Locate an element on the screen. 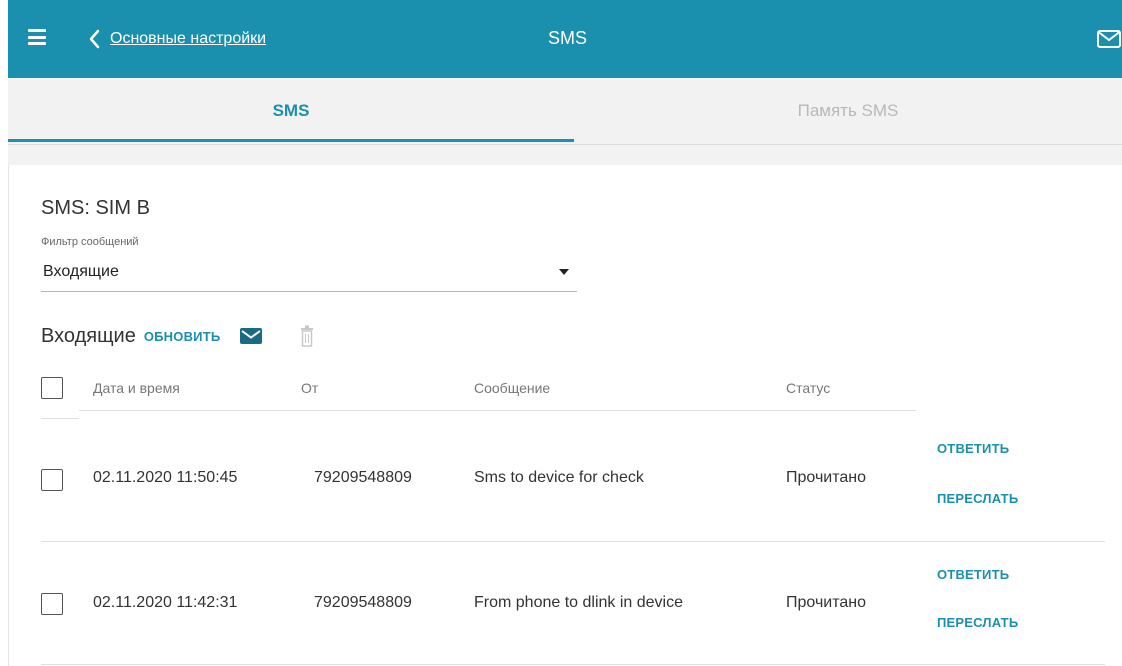  trash-icon is located at coordinates (307, 336).